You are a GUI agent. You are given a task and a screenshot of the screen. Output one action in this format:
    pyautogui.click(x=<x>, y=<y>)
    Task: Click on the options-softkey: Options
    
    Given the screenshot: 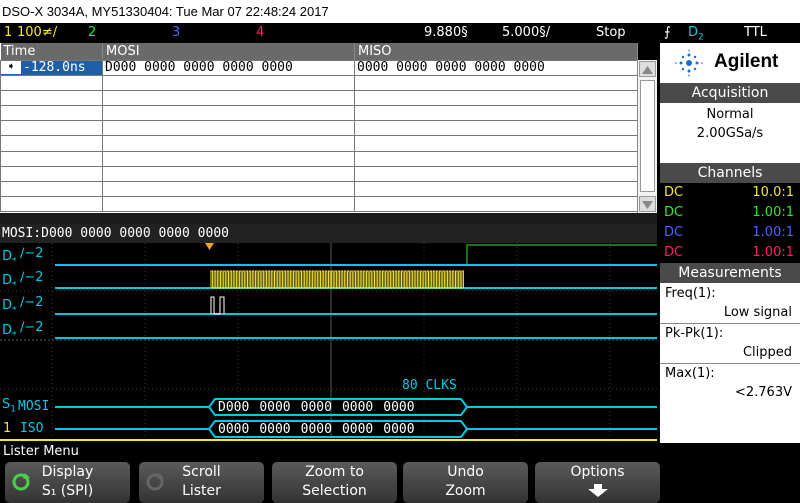 What is the action you would take?
    pyautogui.click(x=597, y=482)
    